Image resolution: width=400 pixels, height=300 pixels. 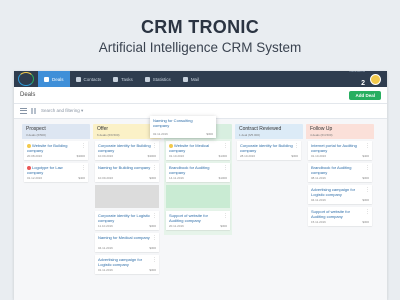 I want to click on board-view-icon, so click(x=34, y=111).